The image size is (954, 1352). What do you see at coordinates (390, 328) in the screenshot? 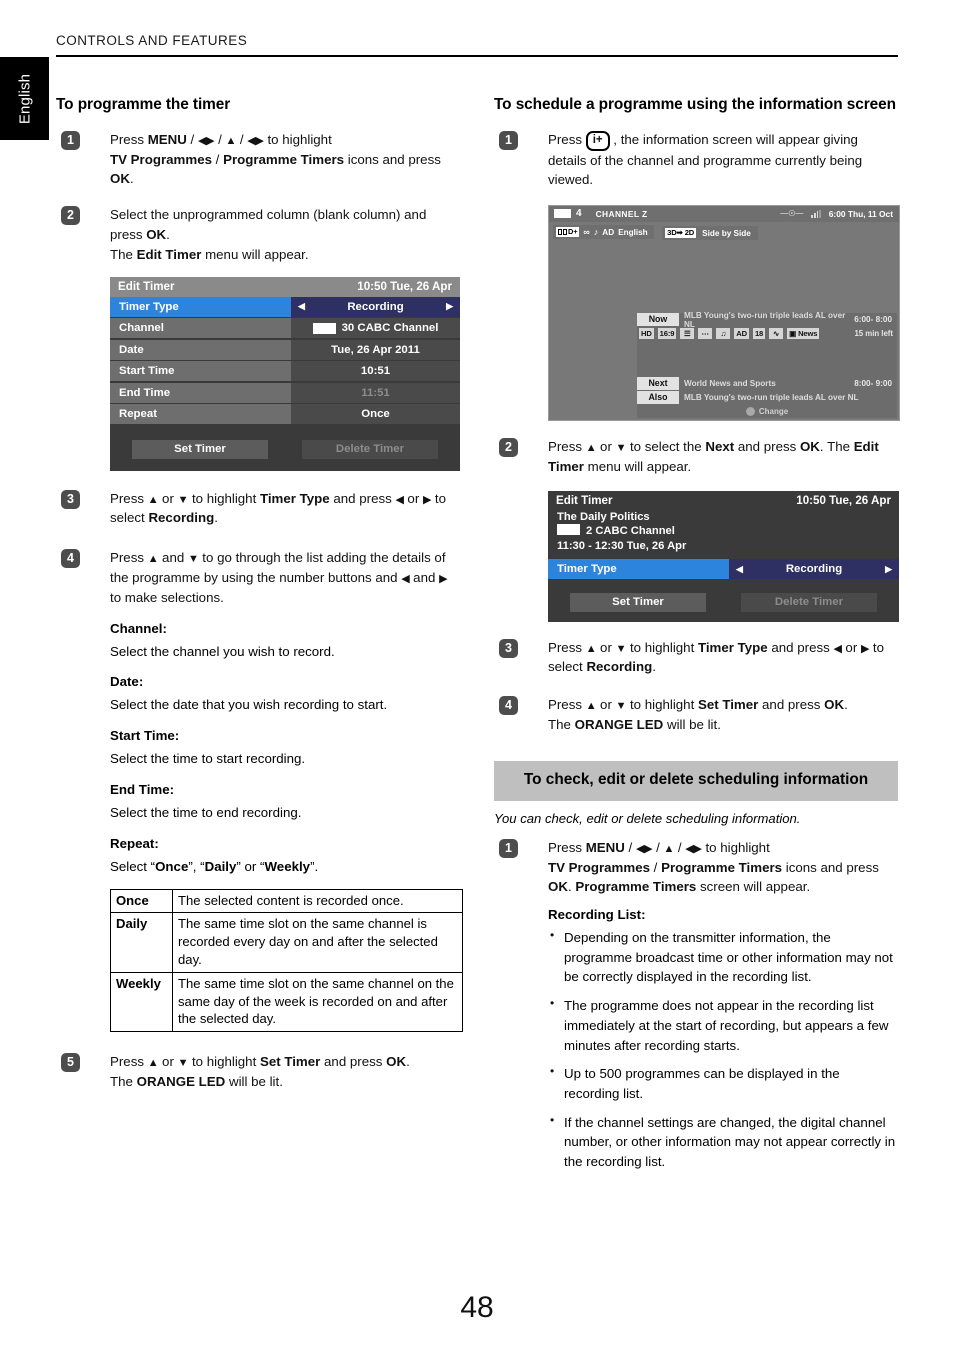
I see `osd-row-value: 30 CABC Channel` at bounding box center [390, 328].